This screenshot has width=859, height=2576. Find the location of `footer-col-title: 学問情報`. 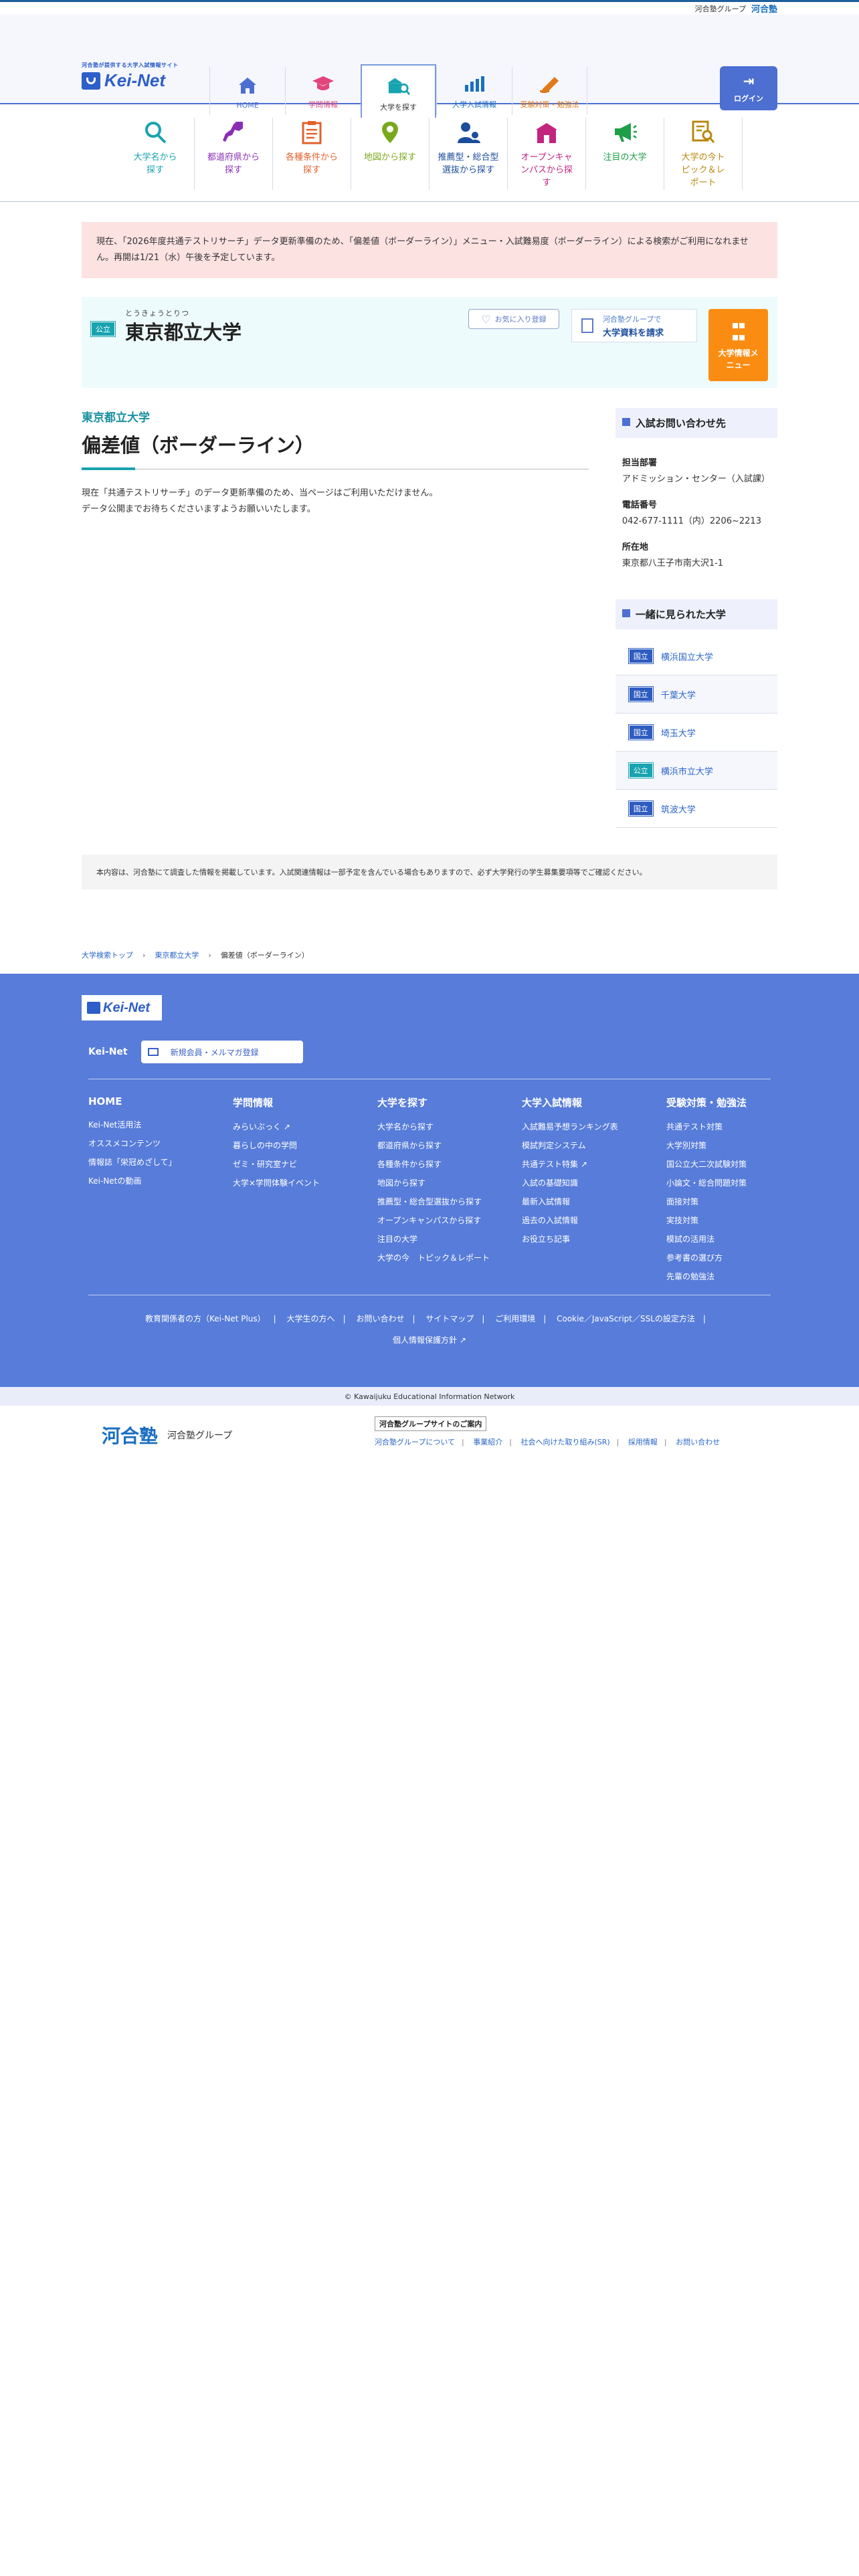

footer-col-title: 学問情報 is located at coordinates (305, 1102).